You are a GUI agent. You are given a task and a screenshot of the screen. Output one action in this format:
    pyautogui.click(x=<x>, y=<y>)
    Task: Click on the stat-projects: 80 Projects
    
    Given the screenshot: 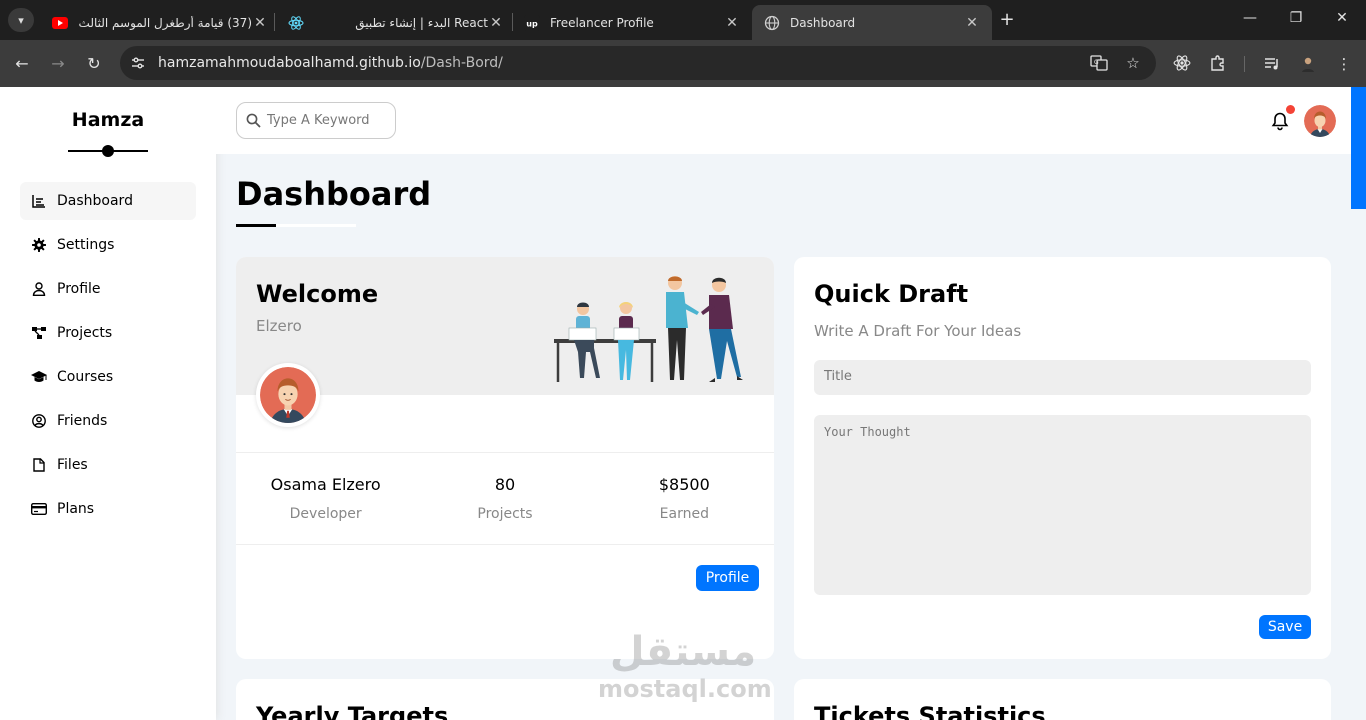 What is the action you would take?
    pyautogui.click(x=504, y=498)
    